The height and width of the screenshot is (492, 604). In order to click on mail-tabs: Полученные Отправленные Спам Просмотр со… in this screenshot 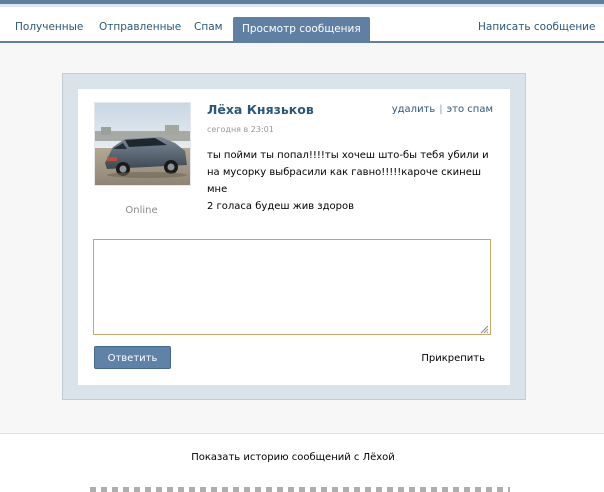, I will do `click(302, 25)`.